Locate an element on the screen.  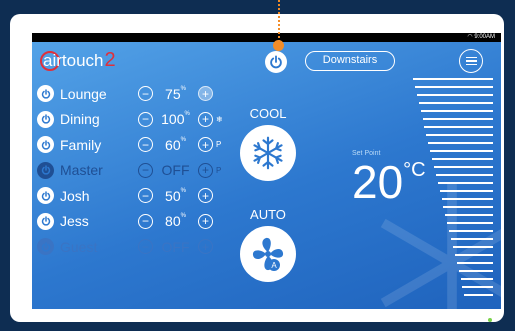
zone-name: Dining is located at coordinates (80, 119).